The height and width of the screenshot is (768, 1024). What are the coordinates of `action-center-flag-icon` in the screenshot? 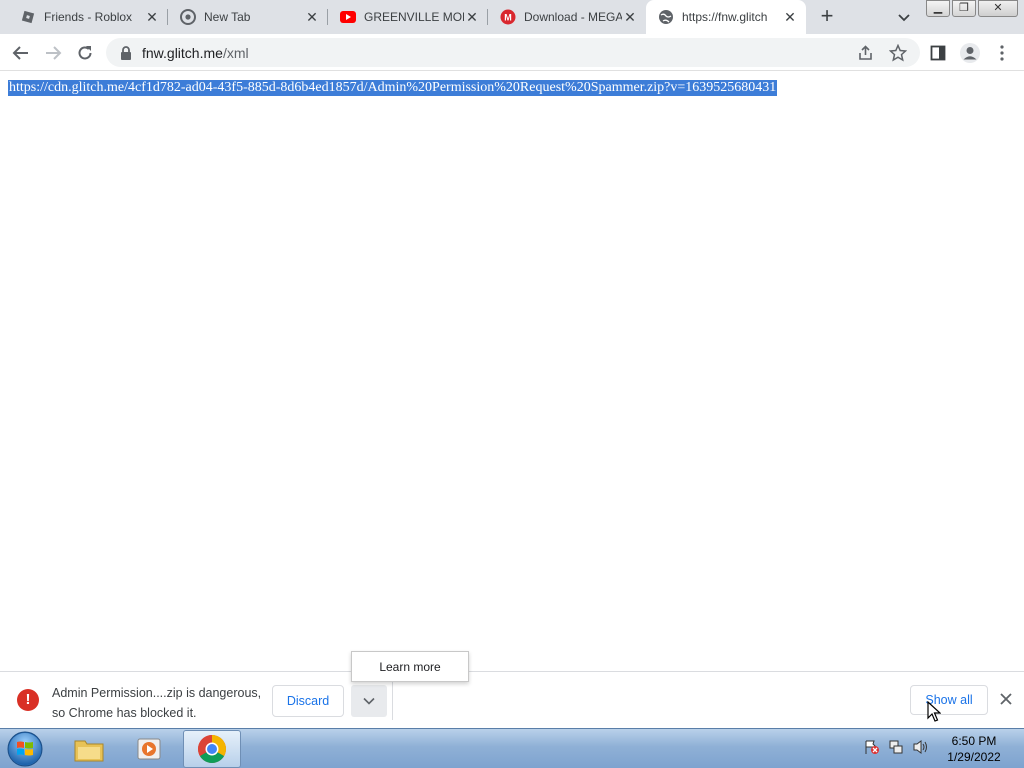 It's located at (872, 749).